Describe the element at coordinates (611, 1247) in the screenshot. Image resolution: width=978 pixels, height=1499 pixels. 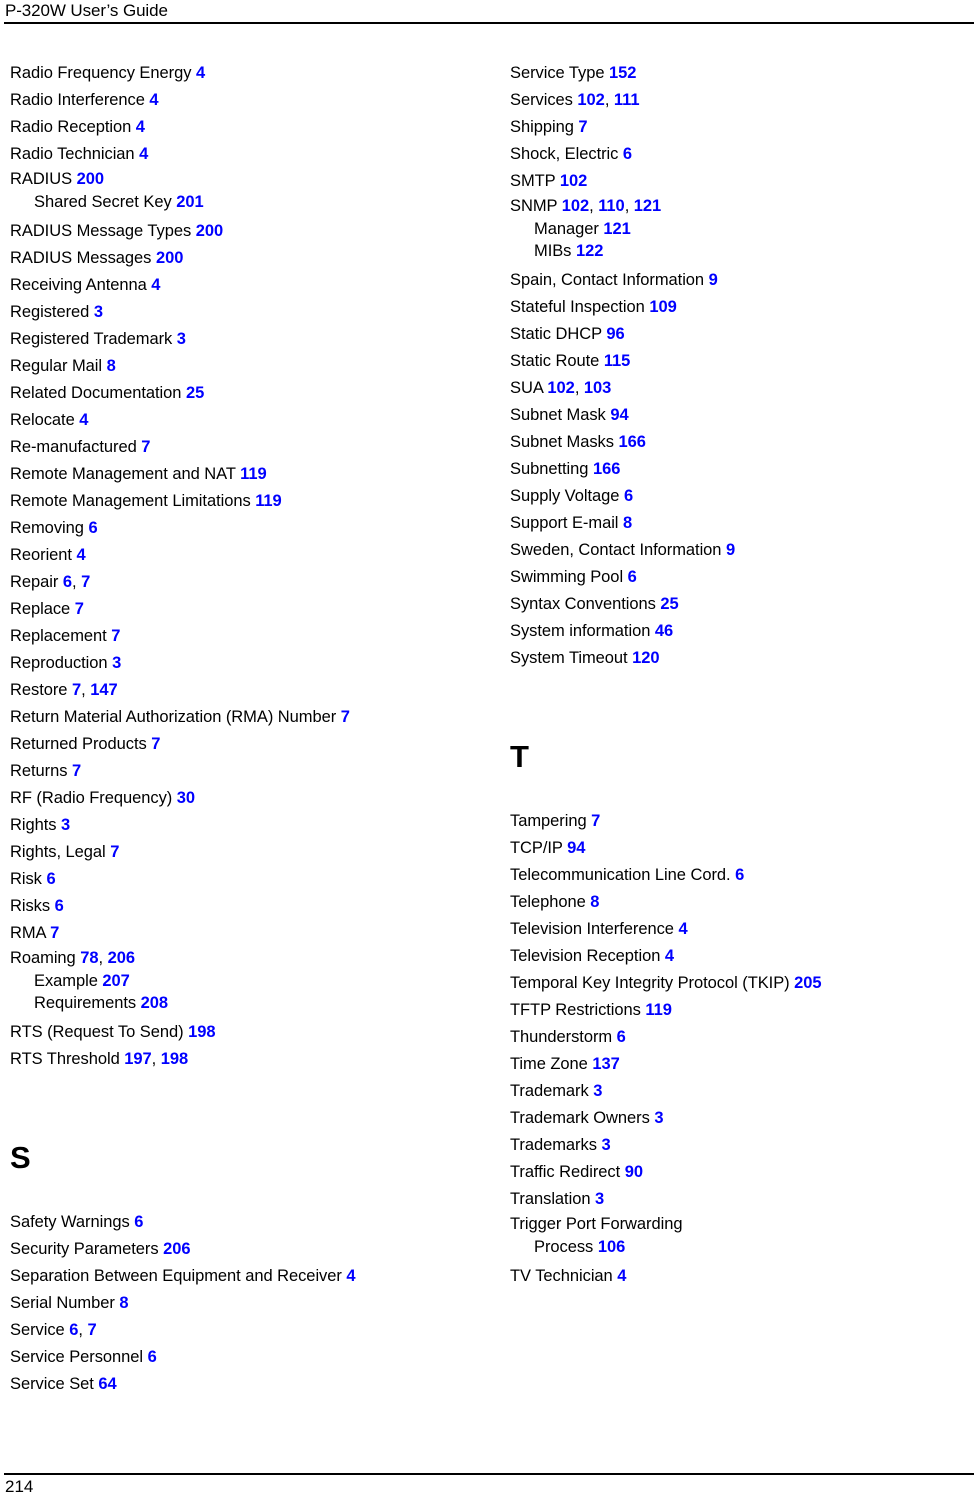
I see `page-ref-link: 106` at that location.